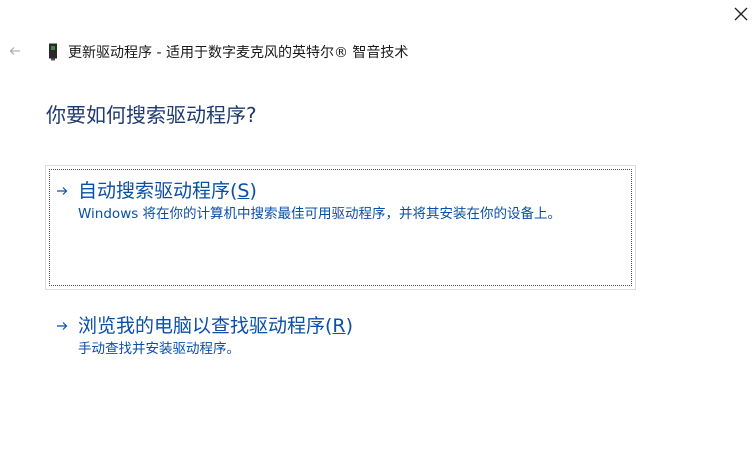 This screenshot has height=463, width=756. I want to click on back-arrow-icon, so click(14, 51).